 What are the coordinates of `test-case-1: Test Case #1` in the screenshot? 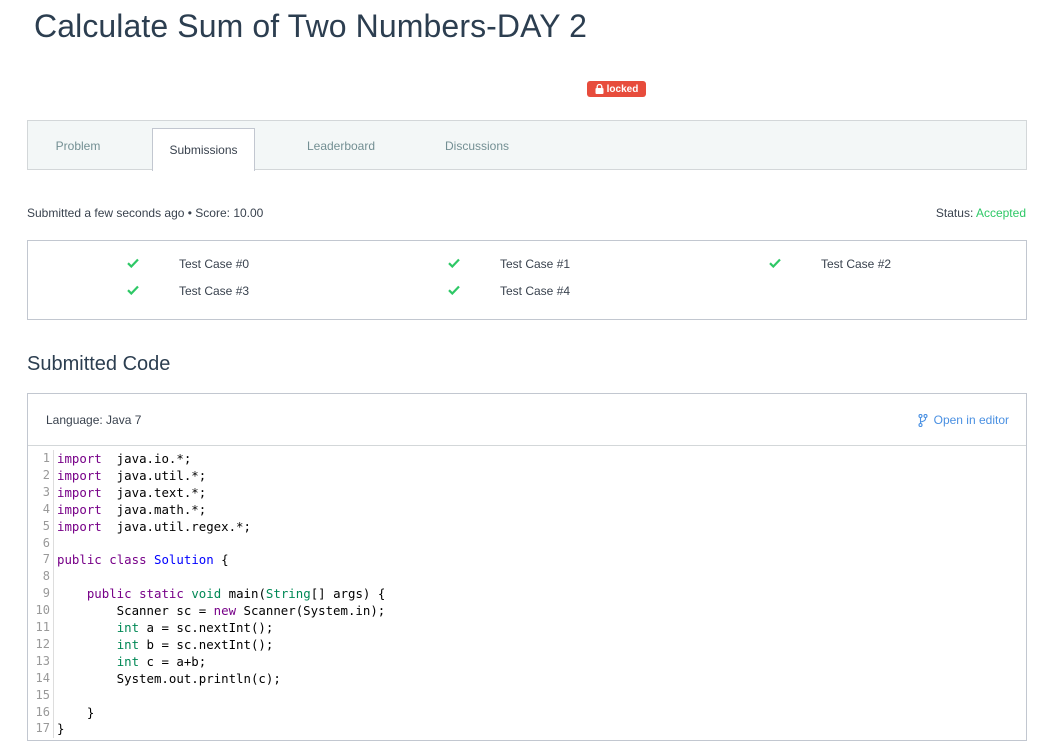 It's located at (535, 264).